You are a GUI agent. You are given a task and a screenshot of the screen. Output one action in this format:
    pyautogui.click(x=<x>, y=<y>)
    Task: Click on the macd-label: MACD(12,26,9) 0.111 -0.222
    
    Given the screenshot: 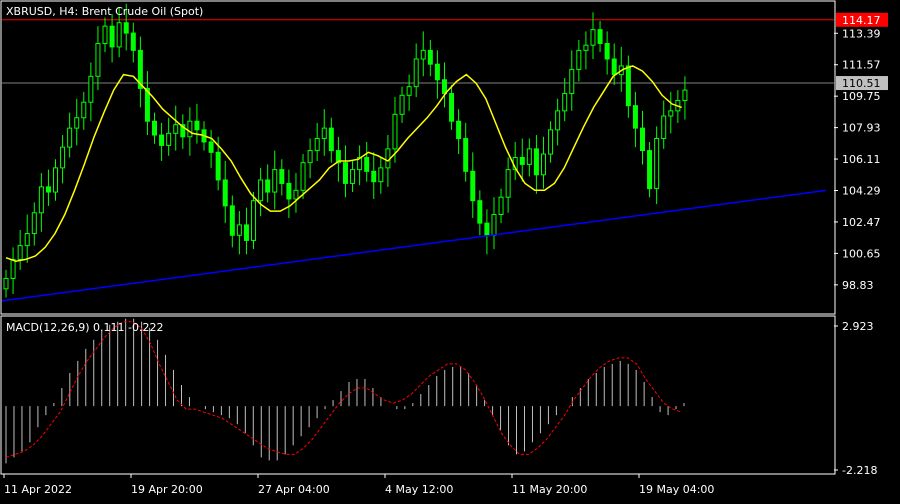 What is the action you would take?
    pyautogui.click(x=85, y=327)
    